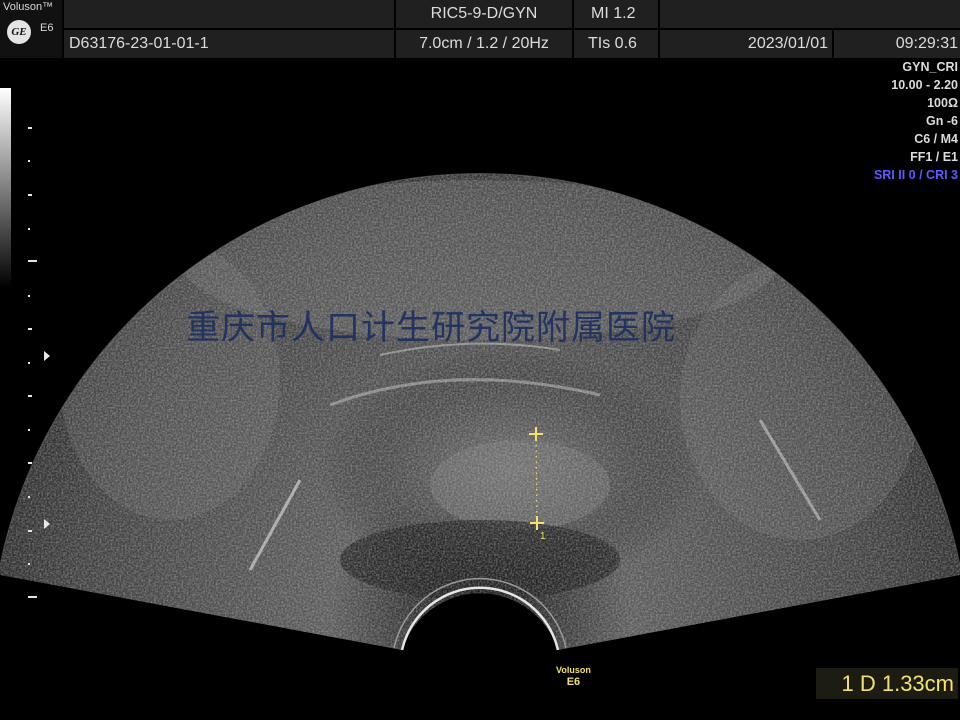  I want to click on ff-label: FF1 / E1, so click(934, 157).